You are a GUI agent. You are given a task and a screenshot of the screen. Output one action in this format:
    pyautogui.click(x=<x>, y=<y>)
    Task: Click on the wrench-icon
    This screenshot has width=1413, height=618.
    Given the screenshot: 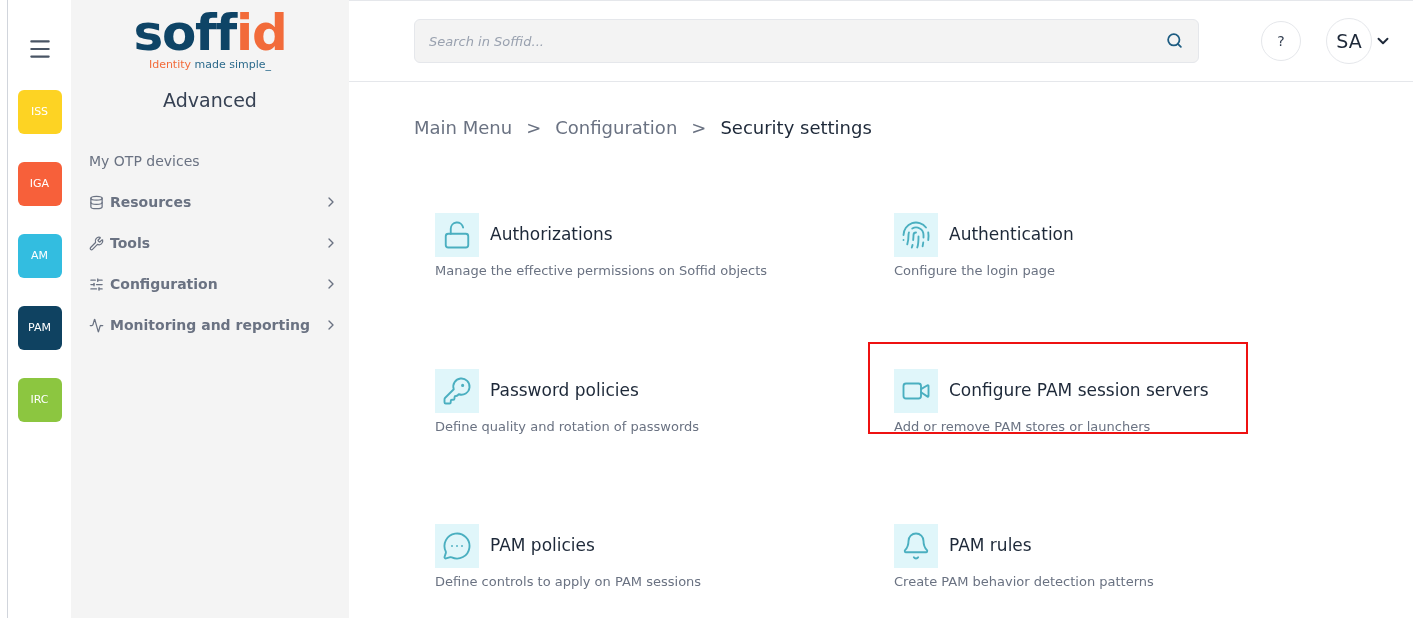 What is the action you would take?
    pyautogui.click(x=96, y=243)
    